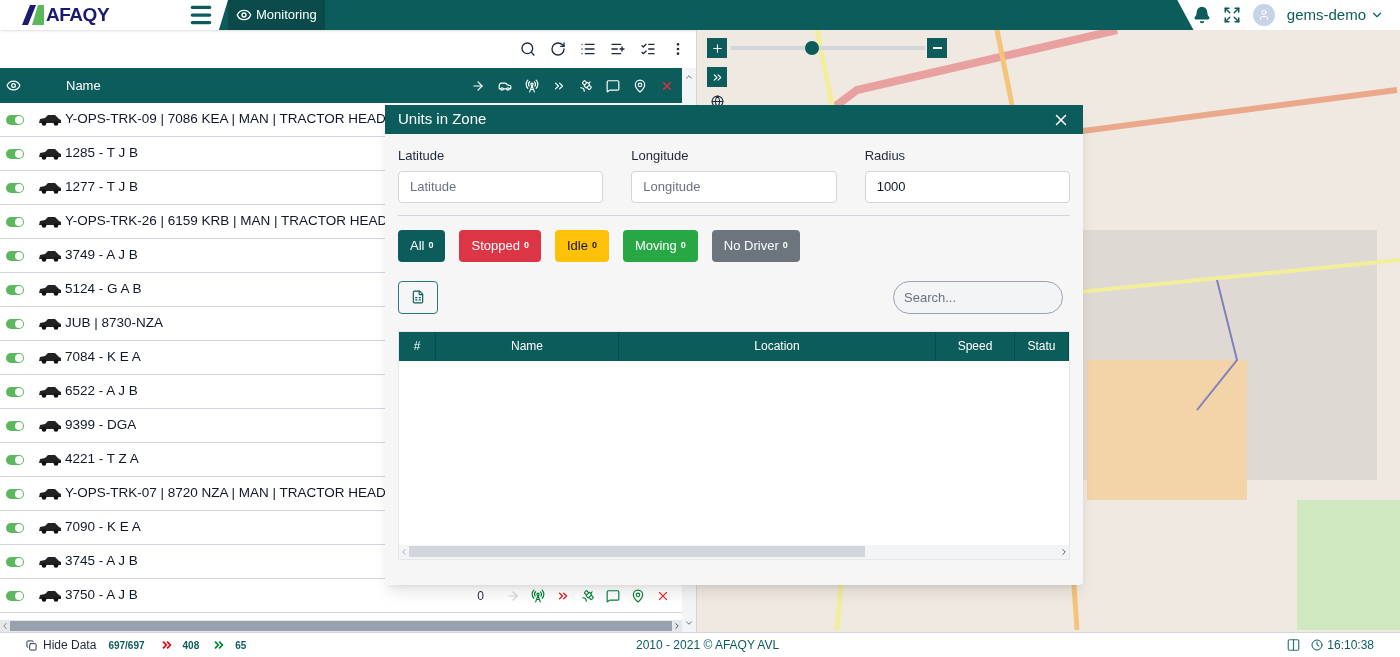 Image resolution: width=1400 pixels, height=657 pixels. I want to click on unit-name: 3750 - A J B, so click(101, 595).